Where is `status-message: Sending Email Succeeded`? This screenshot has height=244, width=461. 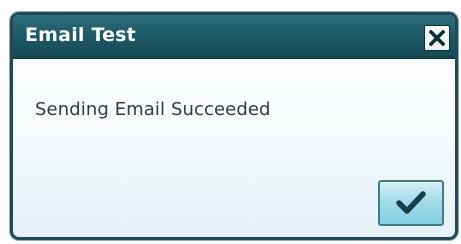
status-message: Sending Email Succeeded is located at coordinates (153, 109).